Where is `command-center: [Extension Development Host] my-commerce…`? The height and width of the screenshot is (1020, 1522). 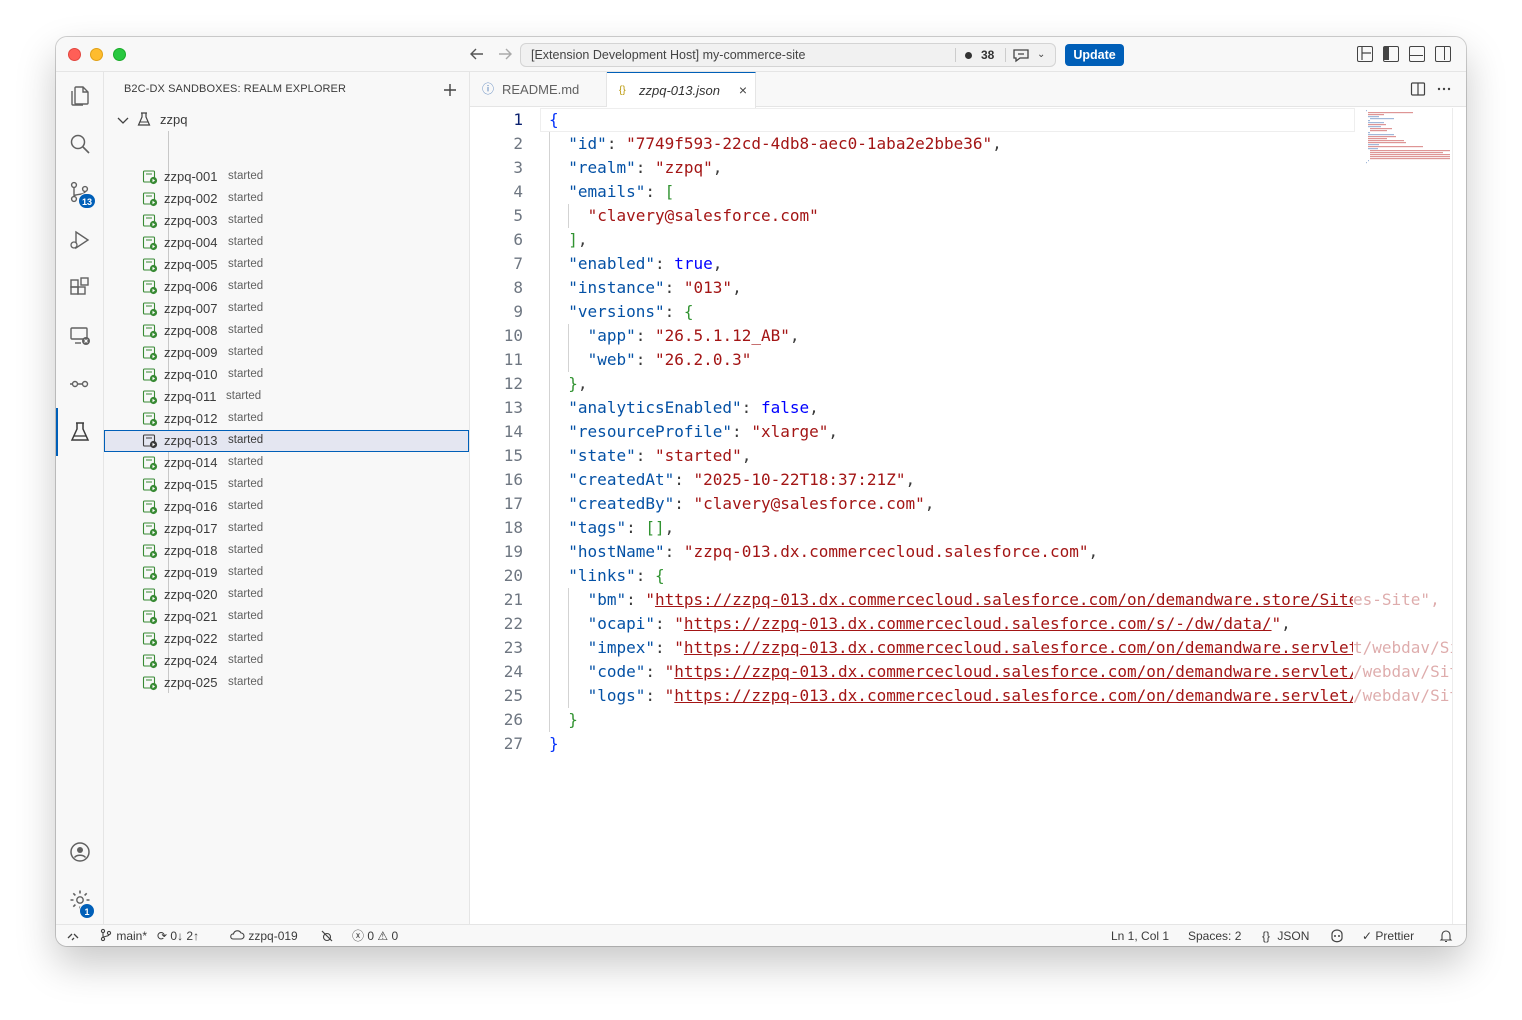 command-center: [Extension Development Host] my-commerce… is located at coordinates (788, 55).